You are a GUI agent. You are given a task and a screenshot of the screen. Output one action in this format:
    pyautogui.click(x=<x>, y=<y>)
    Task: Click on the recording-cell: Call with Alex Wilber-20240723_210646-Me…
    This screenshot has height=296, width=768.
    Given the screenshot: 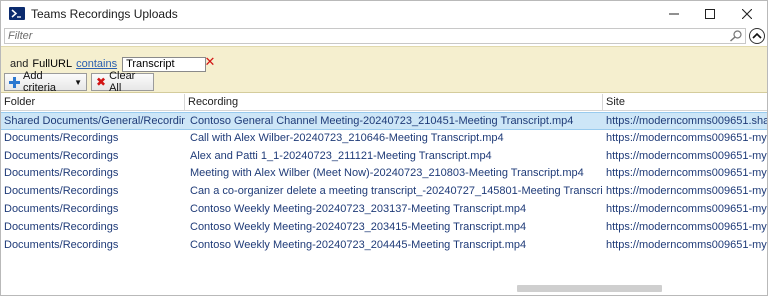 What is the action you would take?
    pyautogui.click(x=347, y=137)
    